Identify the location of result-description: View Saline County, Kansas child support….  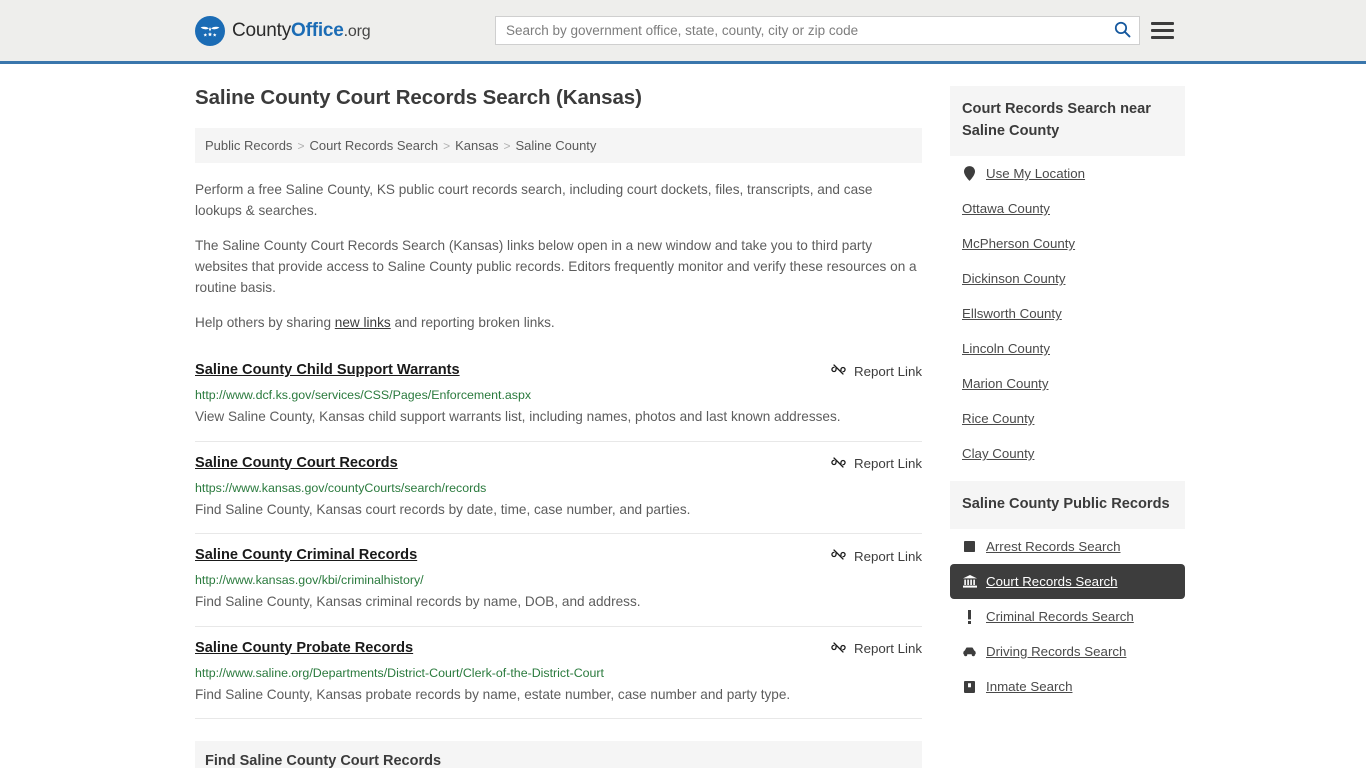
(518, 416).